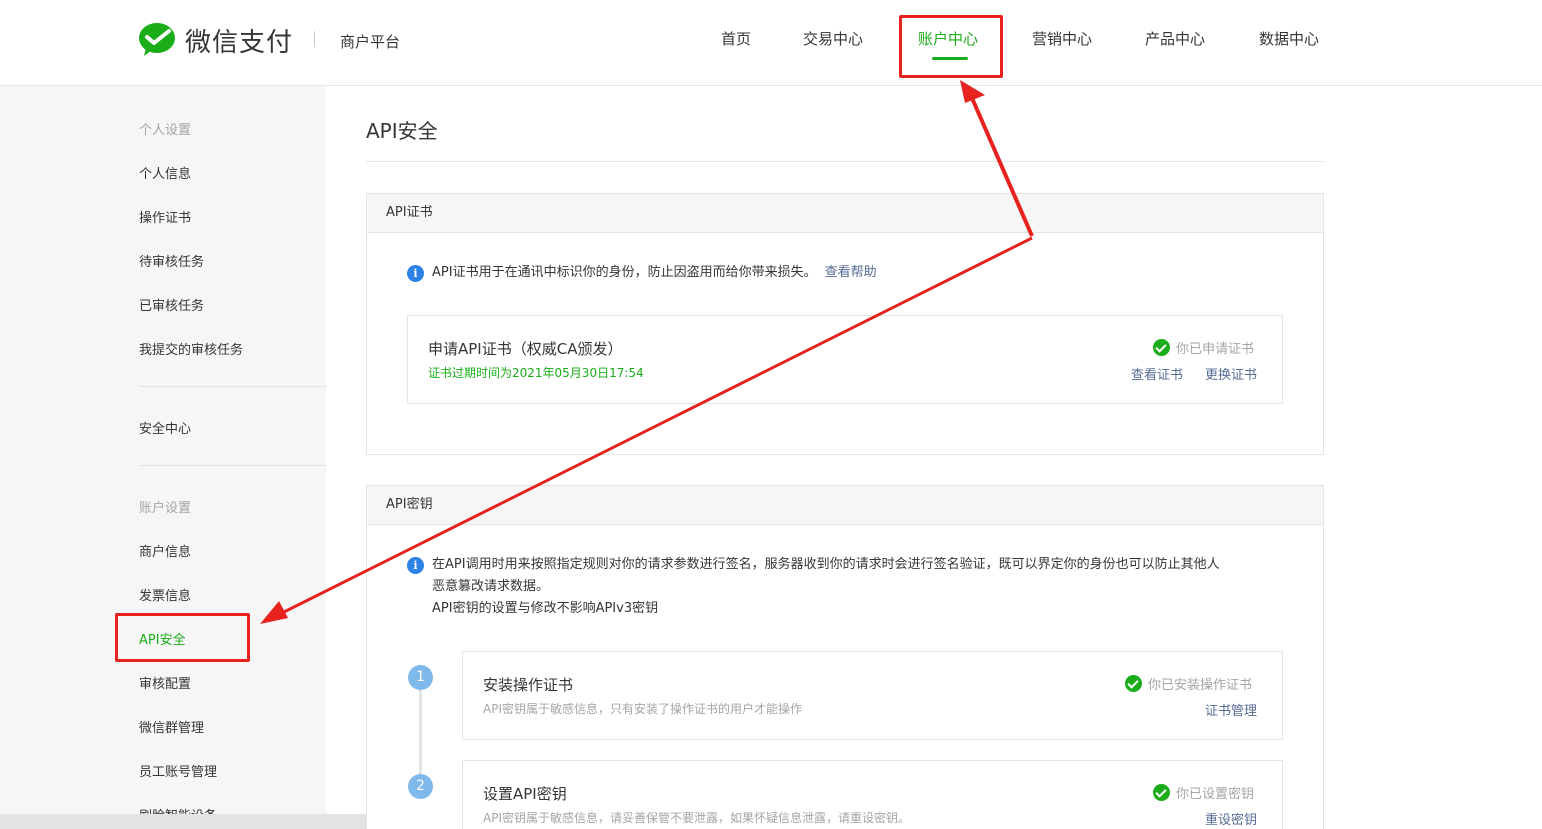 Image resolution: width=1542 pixels, height=829 pixels. I want to click on api-cert-card-title: 申请API证书（权威CA颁发）, so click(525, 349).